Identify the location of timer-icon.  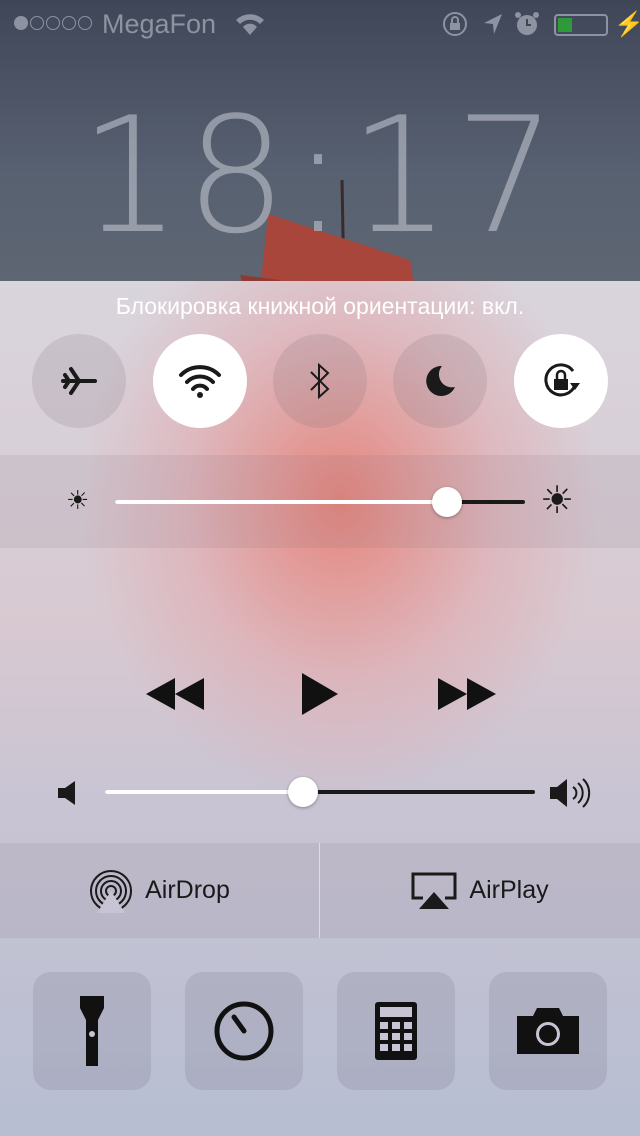
(244, 1031).